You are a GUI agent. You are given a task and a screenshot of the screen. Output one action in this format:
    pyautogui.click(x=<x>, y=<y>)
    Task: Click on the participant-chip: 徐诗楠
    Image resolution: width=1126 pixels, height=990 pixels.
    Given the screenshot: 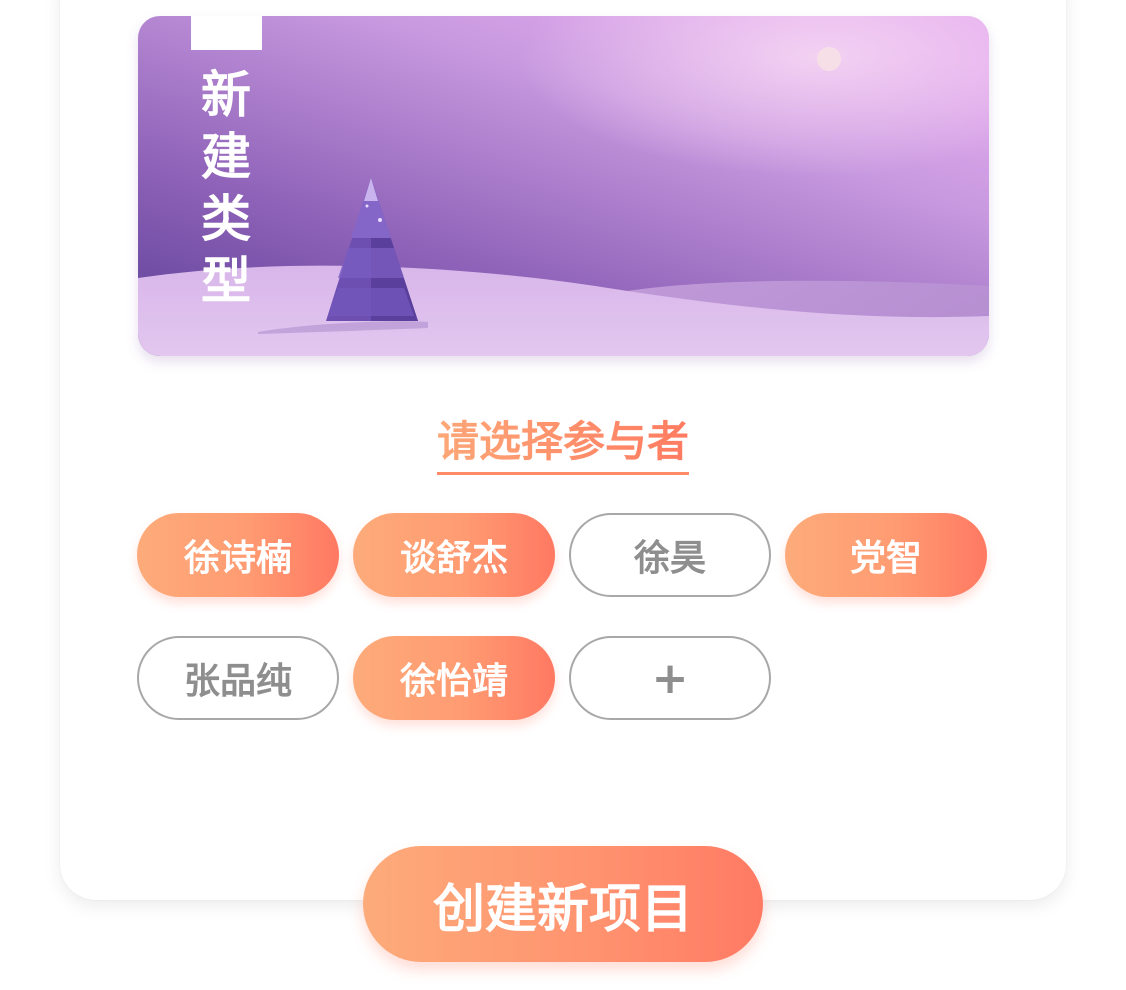 What is the action you would take?
    pyautogui.click(x=238, y=555)
    